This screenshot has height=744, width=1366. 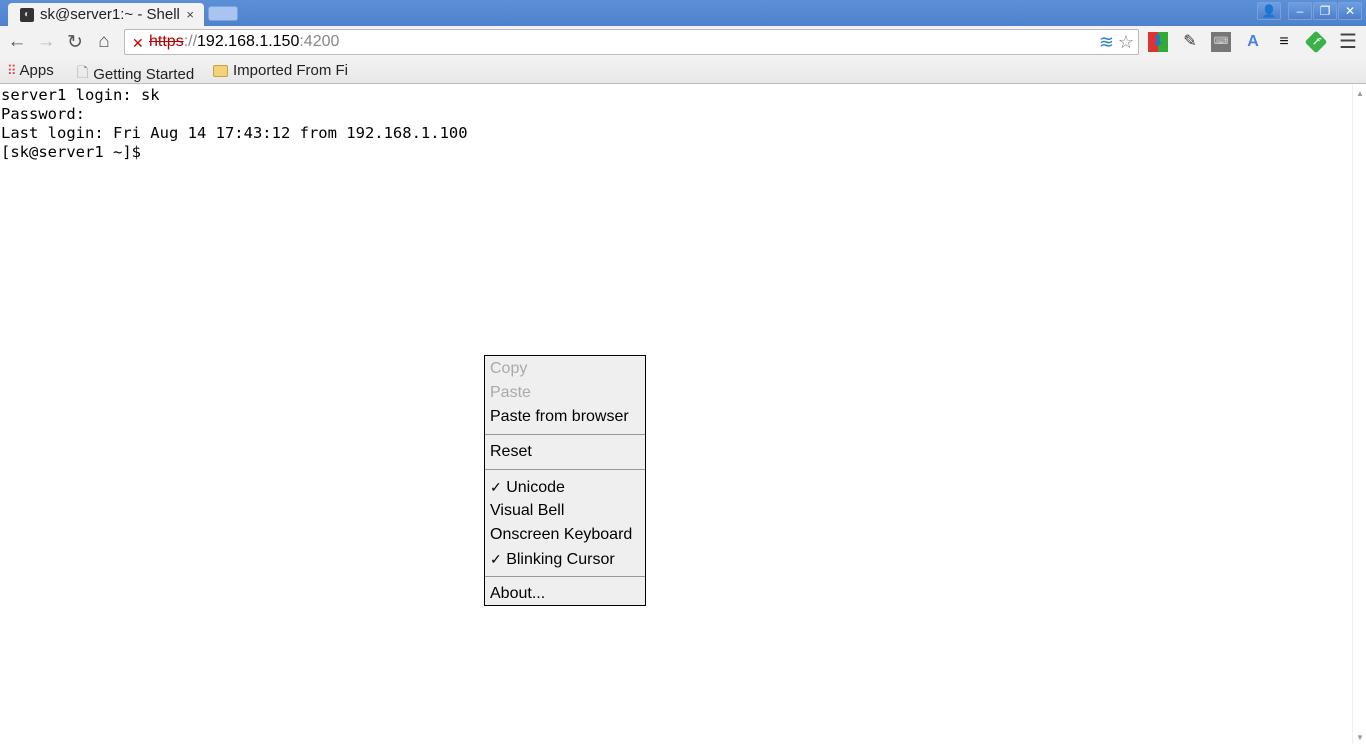 I want to click on scroll-up-icon: ▲, so click(x=1360, y=93).